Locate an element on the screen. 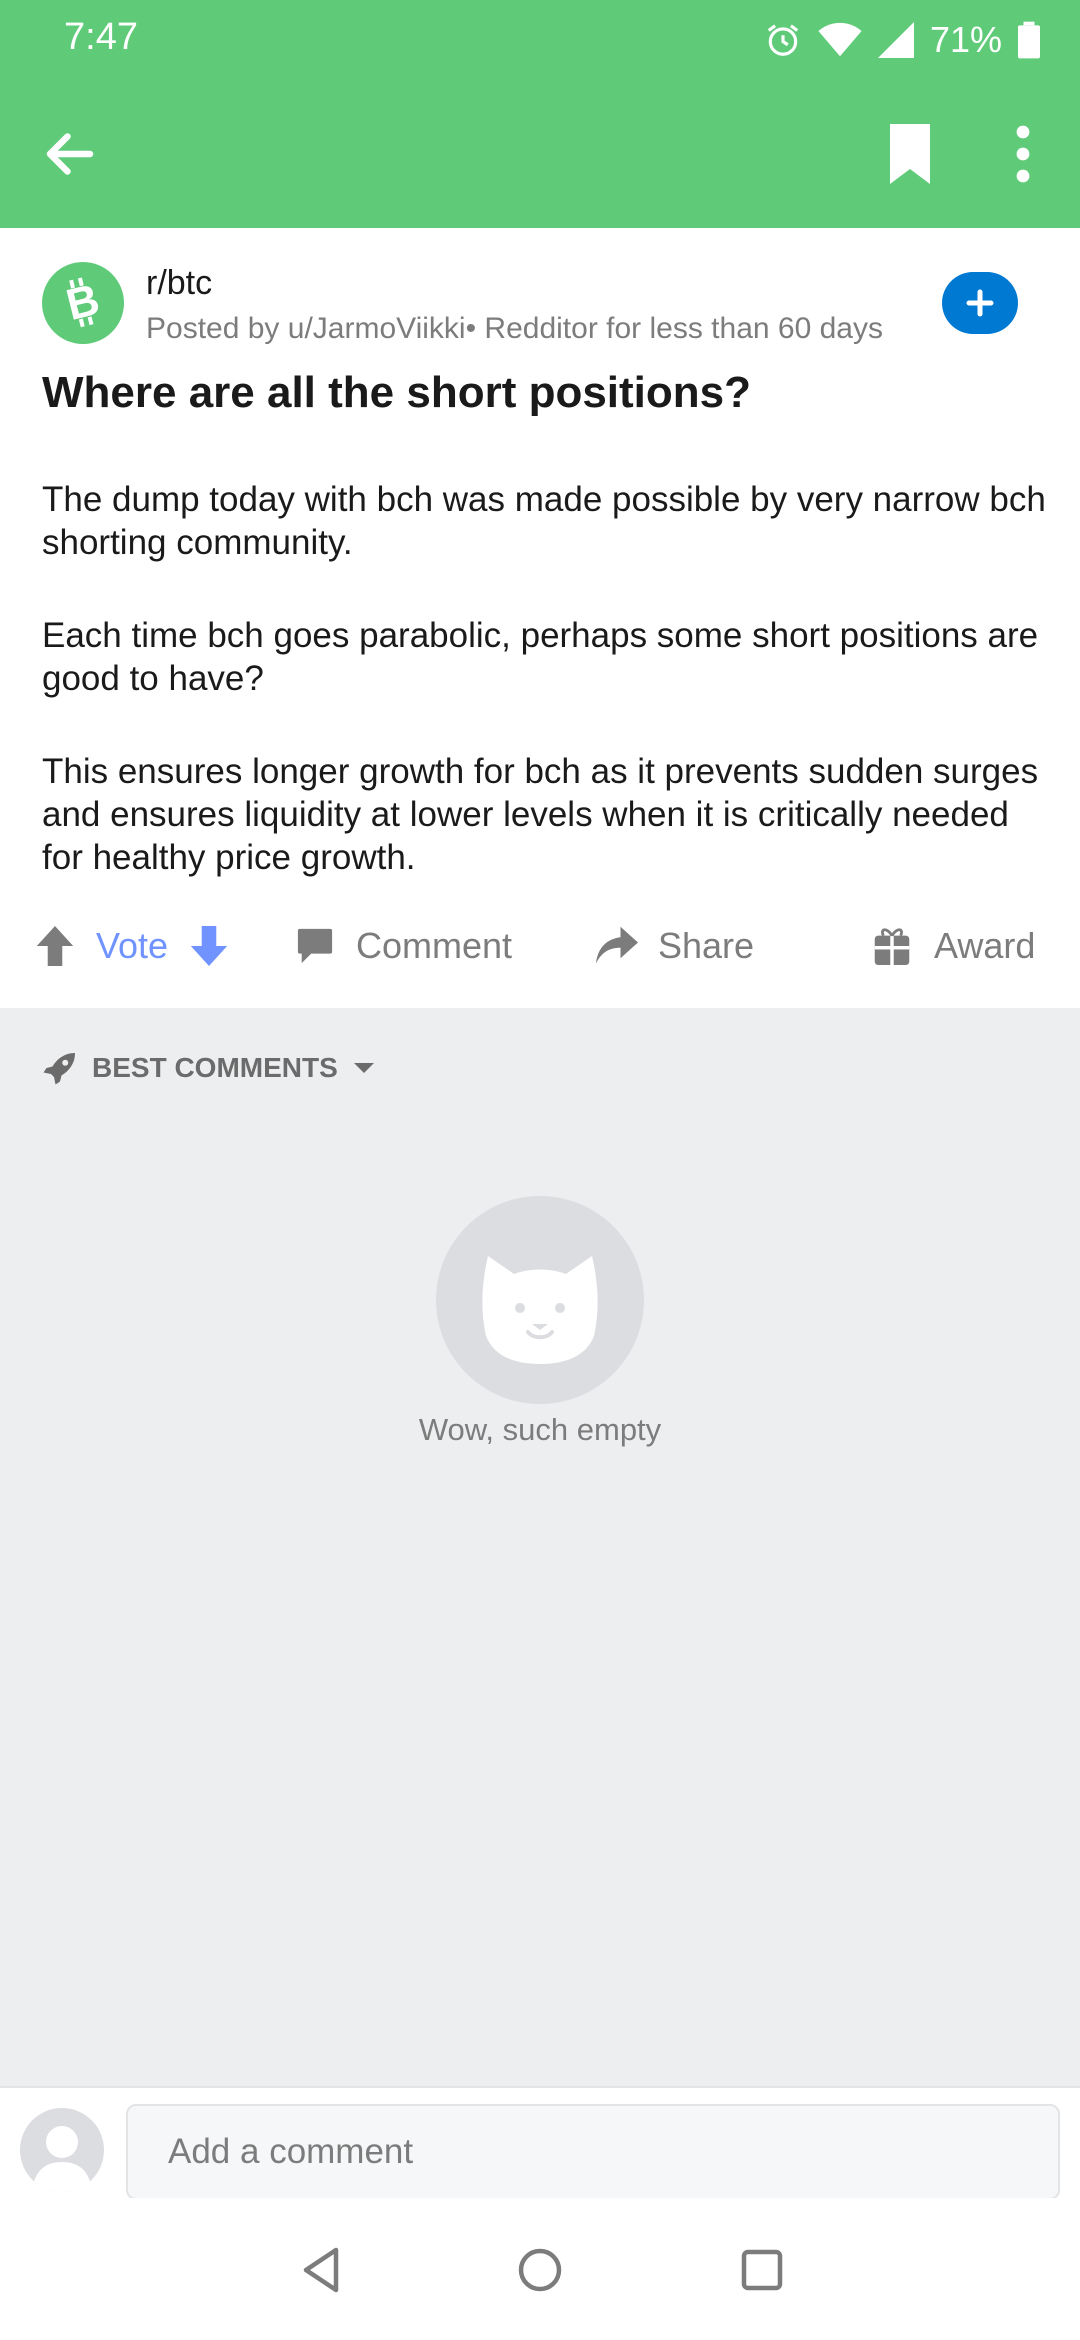 This screenshot has width=1080, height=2340. subreddit-avatar: B is located at coordinates (83, 303).